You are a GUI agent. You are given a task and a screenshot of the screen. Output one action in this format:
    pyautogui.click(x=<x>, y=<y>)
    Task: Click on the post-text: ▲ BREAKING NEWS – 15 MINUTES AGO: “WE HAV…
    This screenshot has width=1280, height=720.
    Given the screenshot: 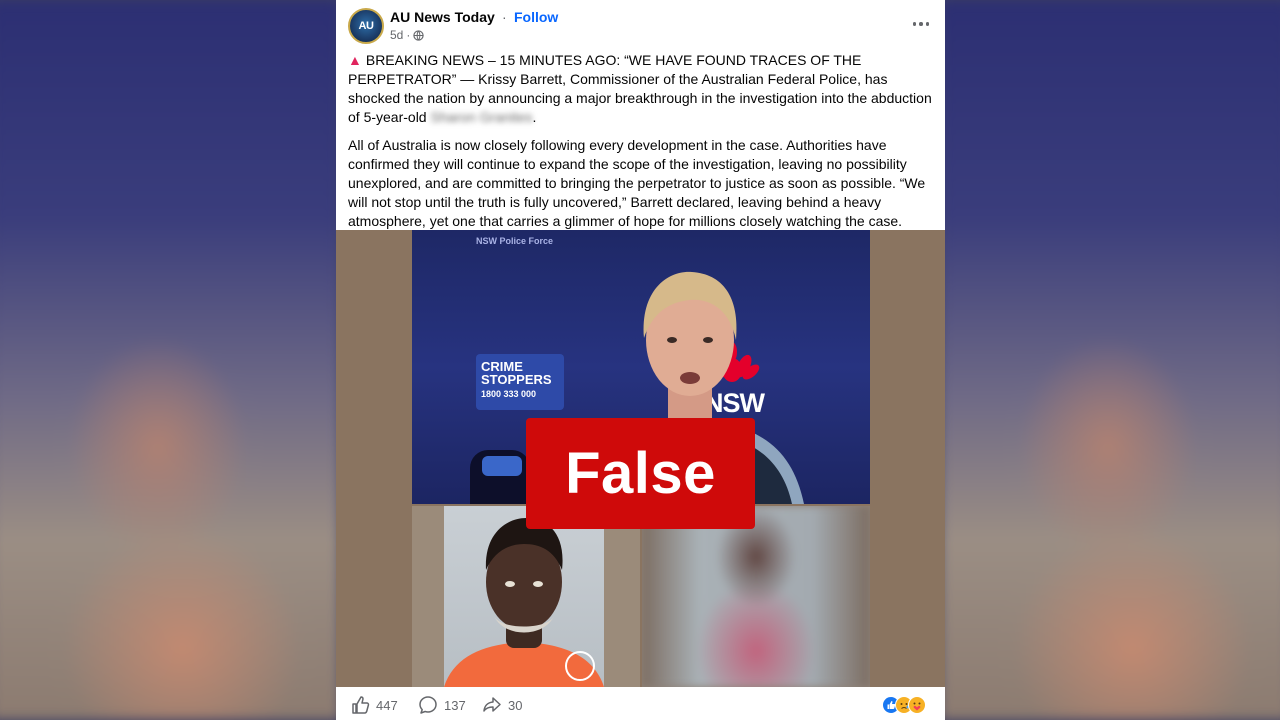 What is the action you would take?
    pyautogui.click(x=640, y=145)
    